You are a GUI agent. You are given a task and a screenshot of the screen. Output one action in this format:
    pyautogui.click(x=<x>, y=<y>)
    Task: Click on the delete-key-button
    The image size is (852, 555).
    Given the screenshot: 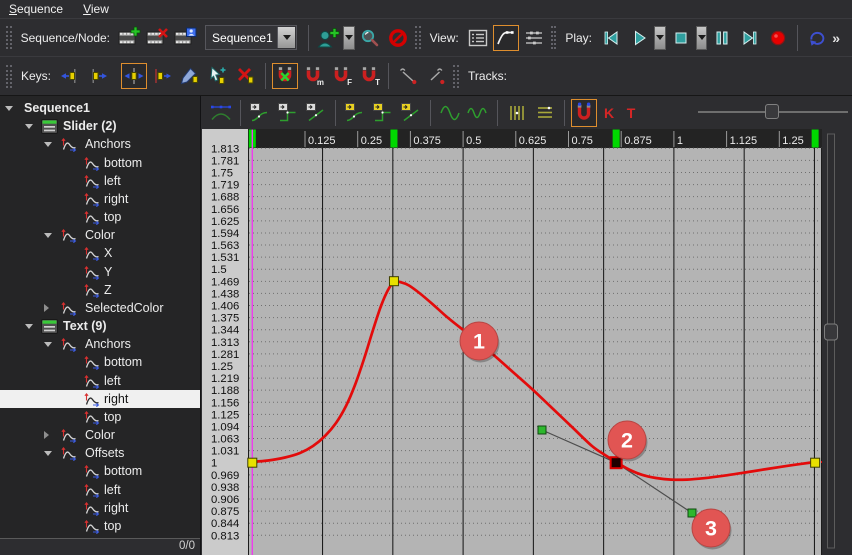 What is the action you would take?
    pyautogui.click(x=246, y=76)
    